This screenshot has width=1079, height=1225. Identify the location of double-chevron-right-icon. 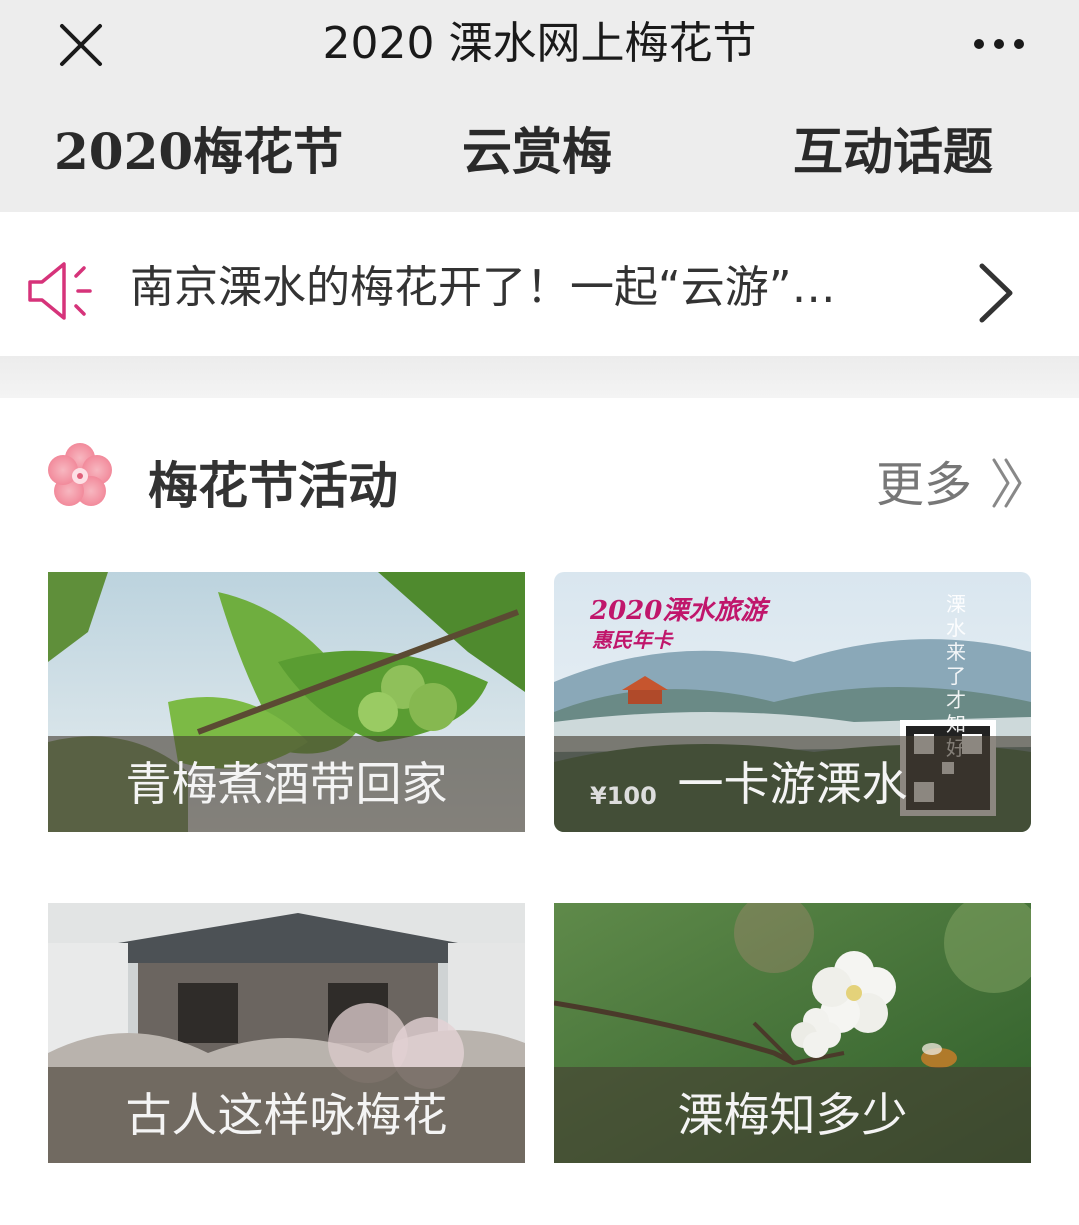
(1009, 483).